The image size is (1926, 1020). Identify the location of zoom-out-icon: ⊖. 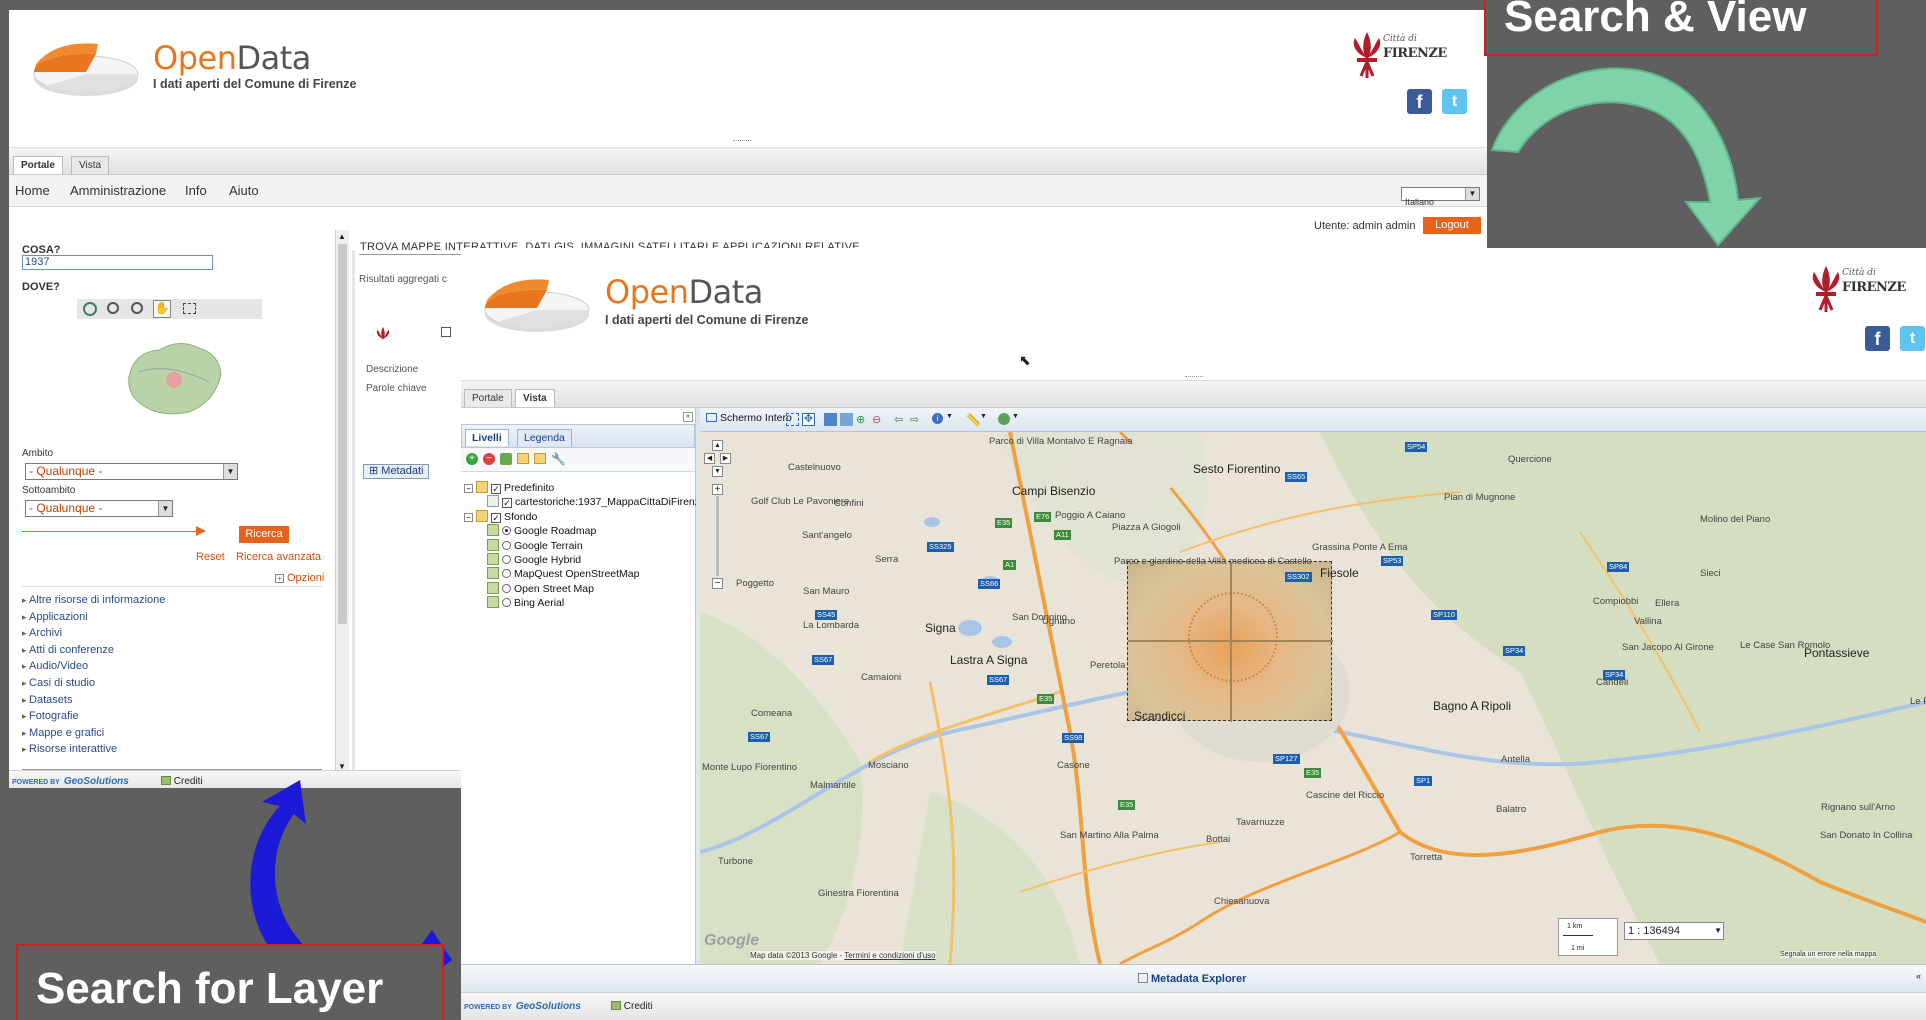
(878, 419).